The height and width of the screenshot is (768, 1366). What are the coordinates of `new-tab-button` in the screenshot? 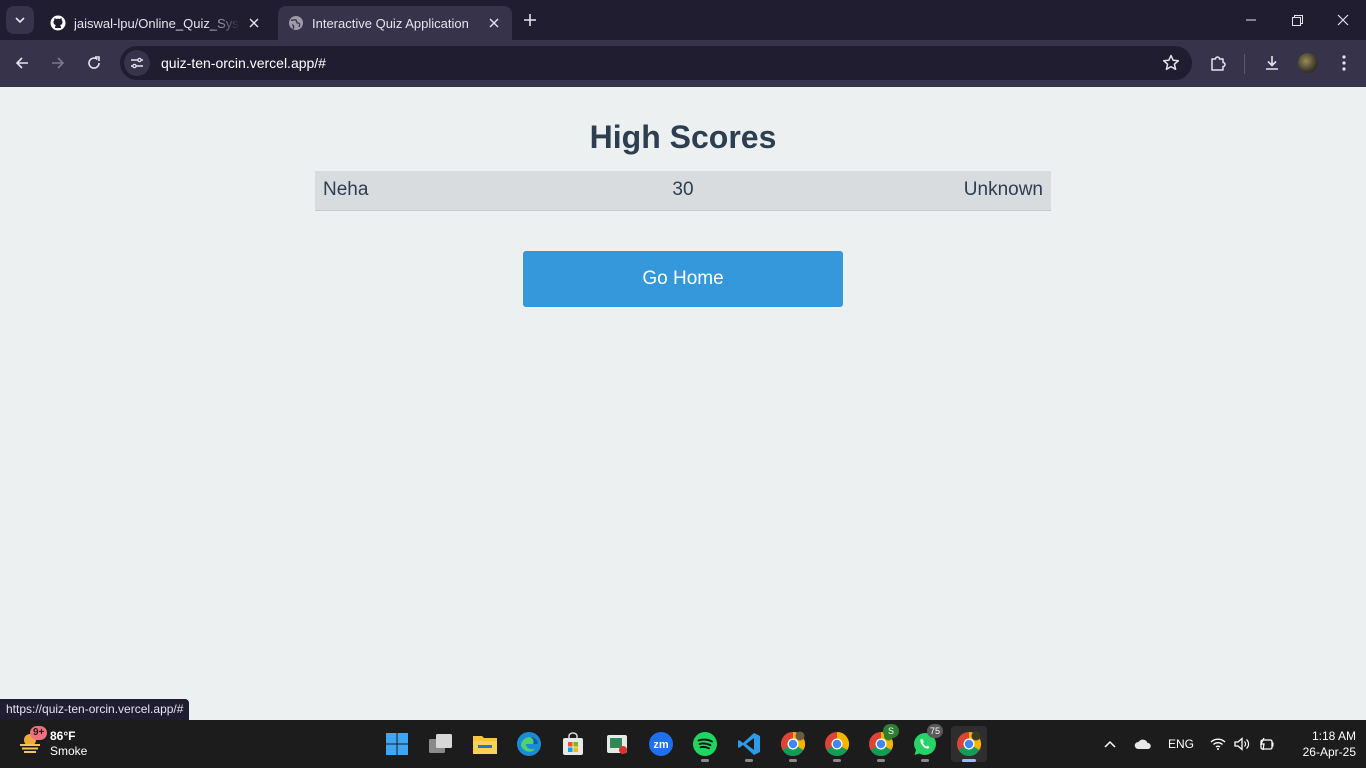 It's located at (530, 20).